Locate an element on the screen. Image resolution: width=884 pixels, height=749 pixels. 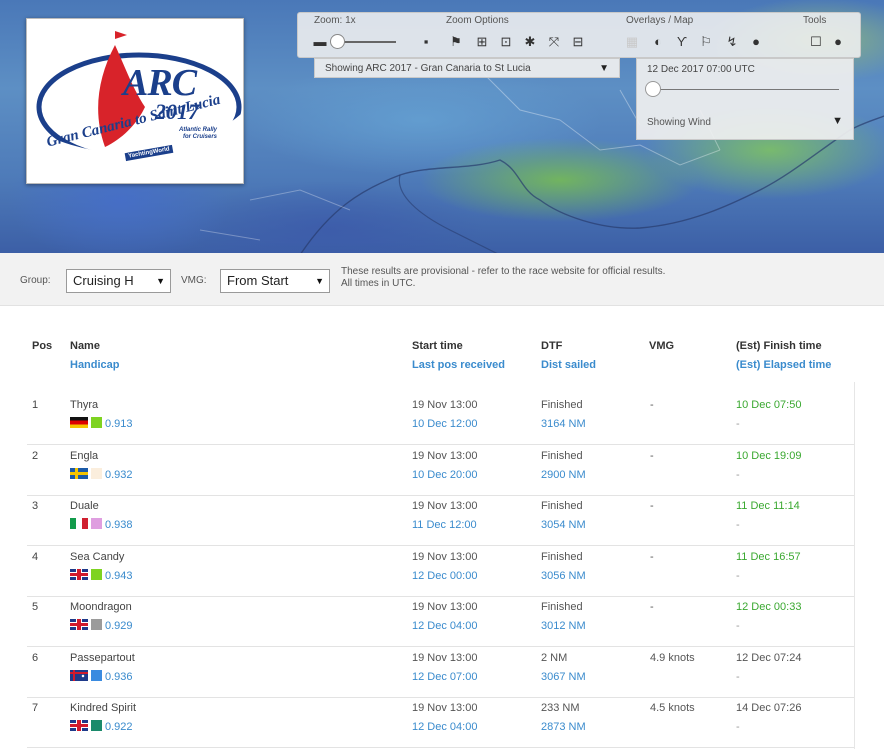
header-dist-sailed: Dist sailed is located at coordinates (569, 365).